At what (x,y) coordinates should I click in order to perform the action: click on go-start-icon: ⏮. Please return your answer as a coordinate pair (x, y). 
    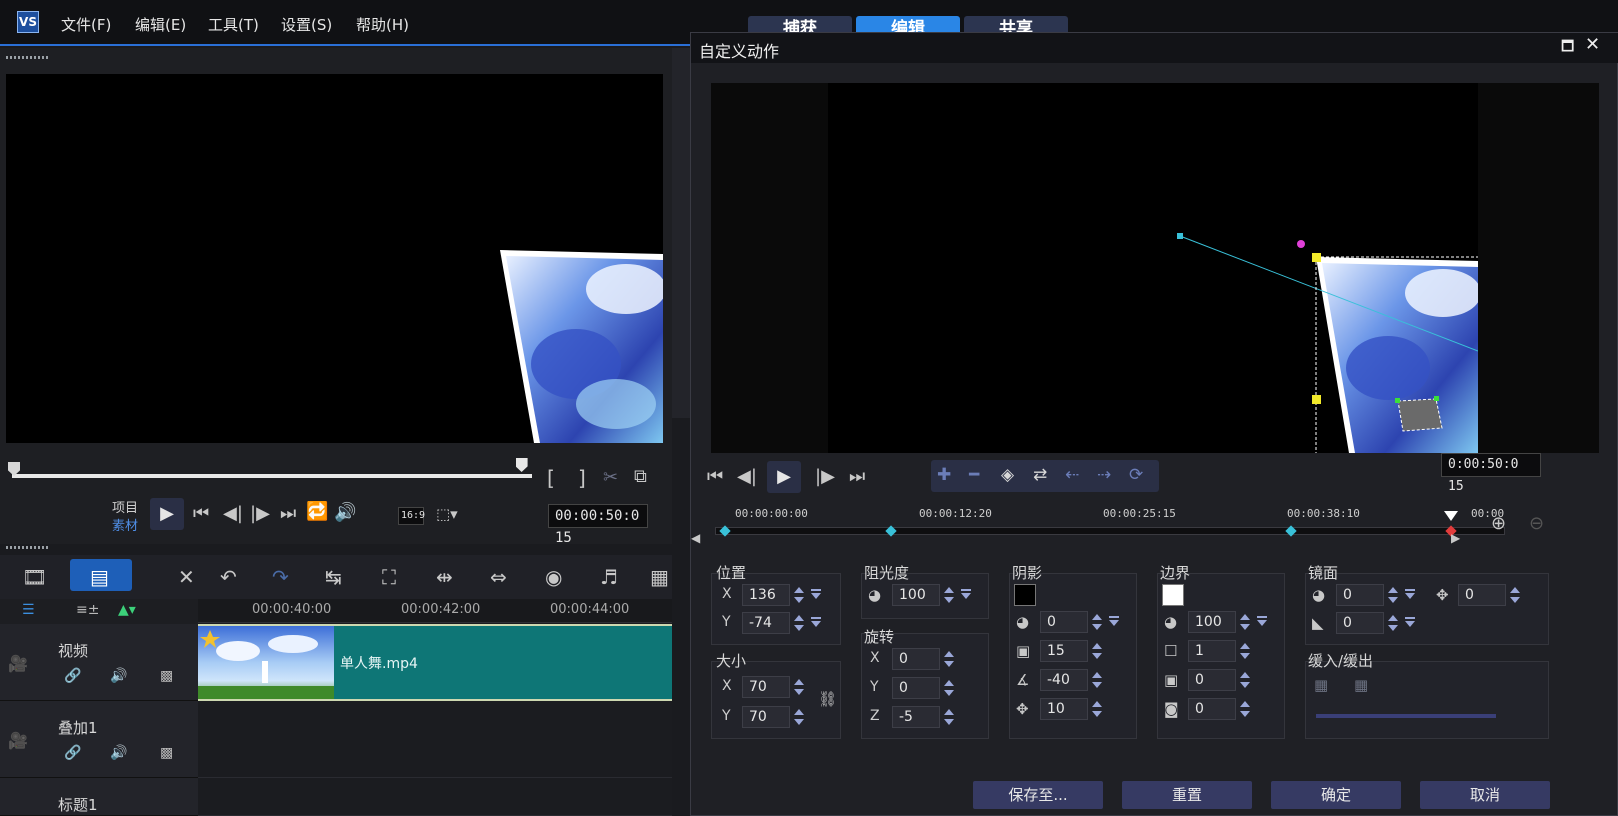
    Looking at the image, I should click on (201, 513).